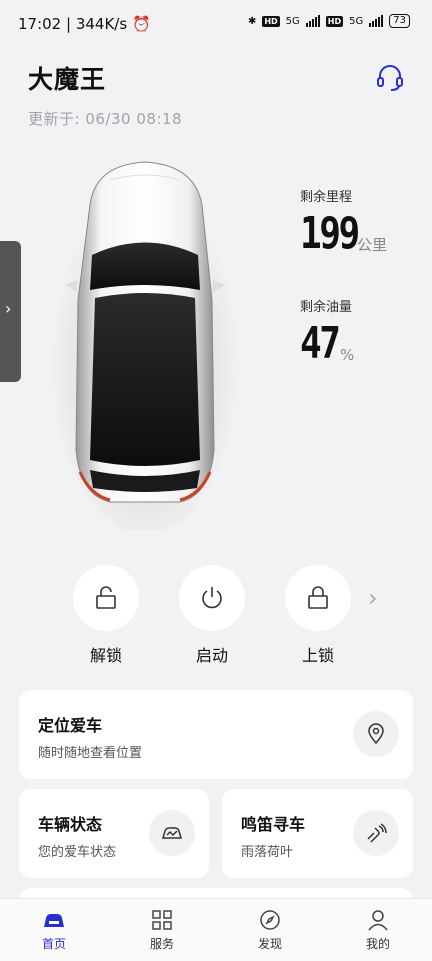 The image size is (432, 961). Describe the element at coordinates (334, 21) in the screenshot. I see `hd-badge-2: HD` at that location.